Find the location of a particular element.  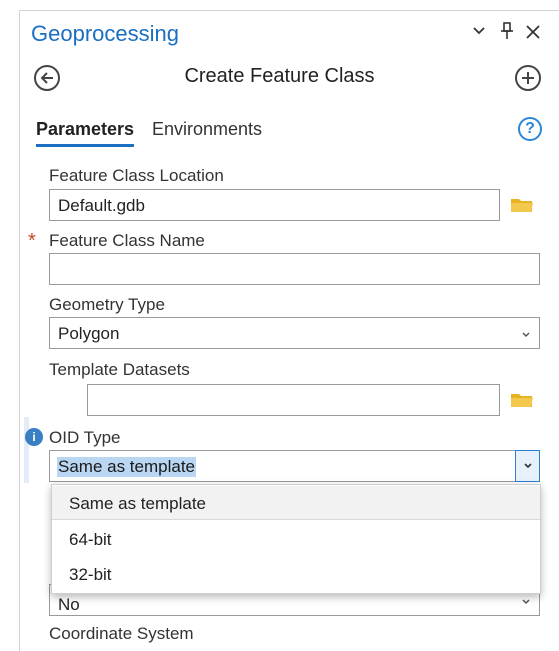

menu-item-64-bit: 64-bit is located at coordinates (296, 539).